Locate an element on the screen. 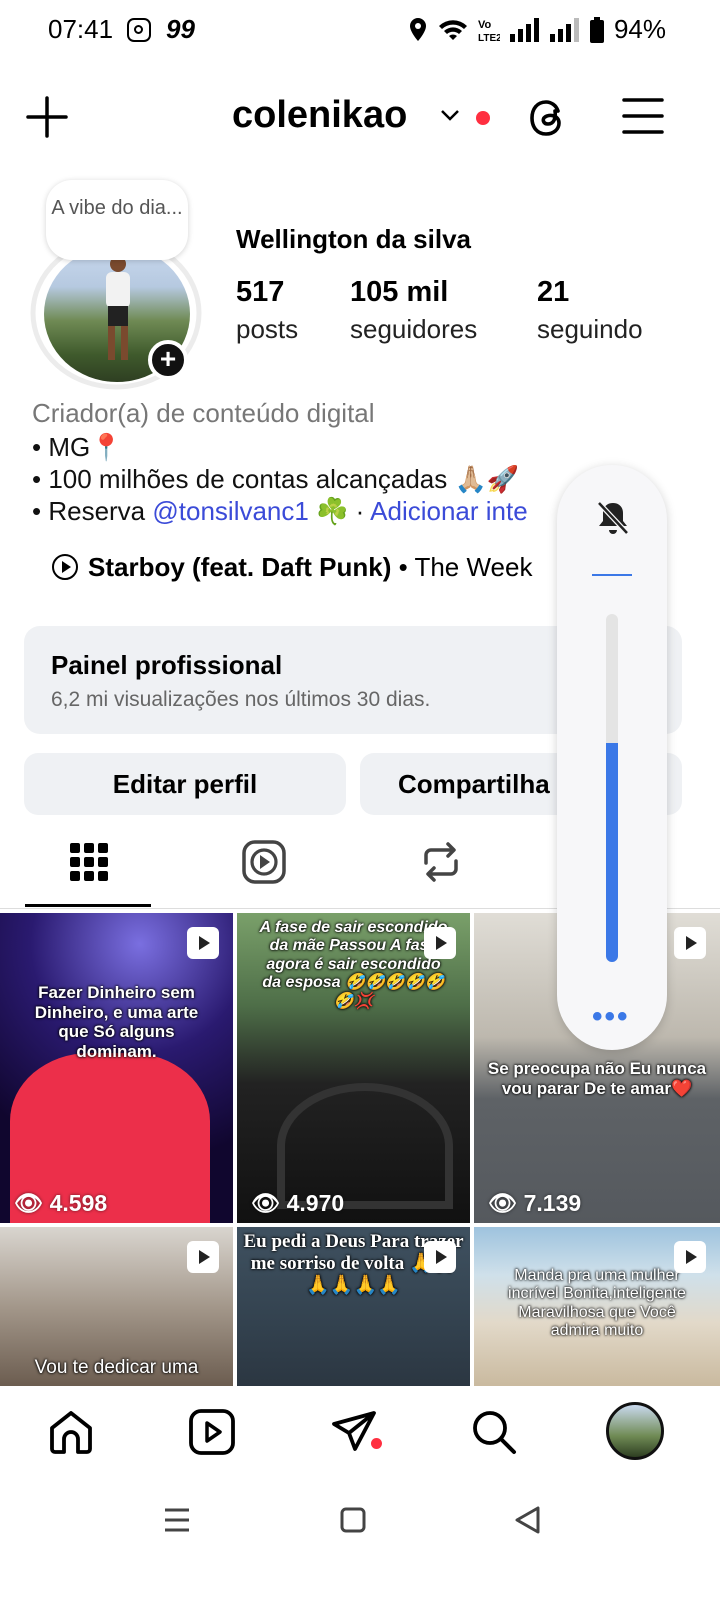 The image size is (720, 1600). volte-icon: Vo LTE2 is located at coordinates (489, 31).